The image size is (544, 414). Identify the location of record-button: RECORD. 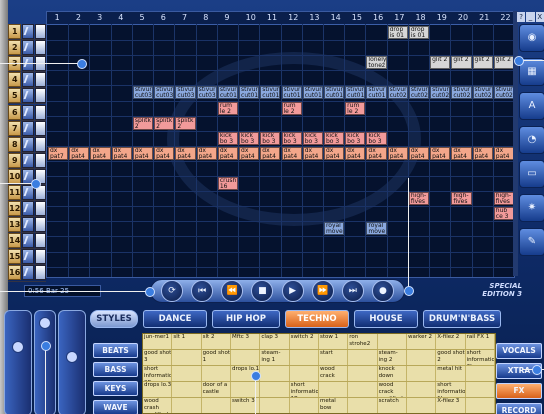
(519, 408).